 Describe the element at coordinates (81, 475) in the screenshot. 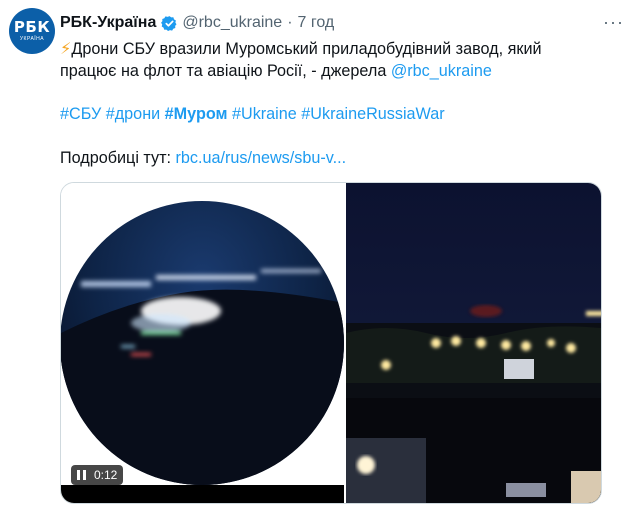

I see `pause-icon` at that location.